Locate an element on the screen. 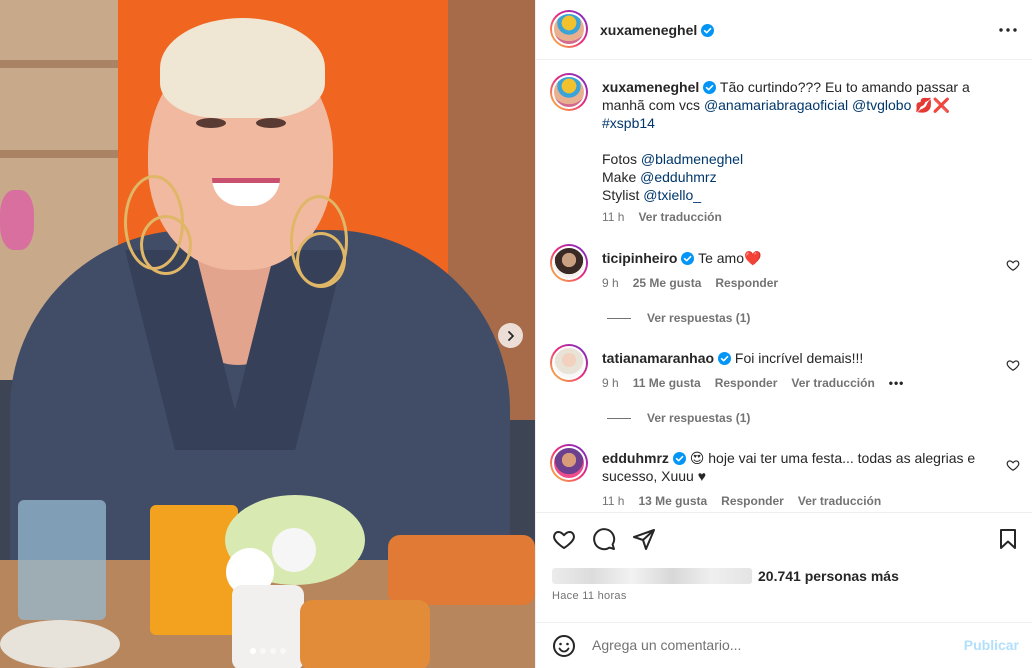 The image size is (1032, 668). photo-glass is located at coordinates (62, 560).